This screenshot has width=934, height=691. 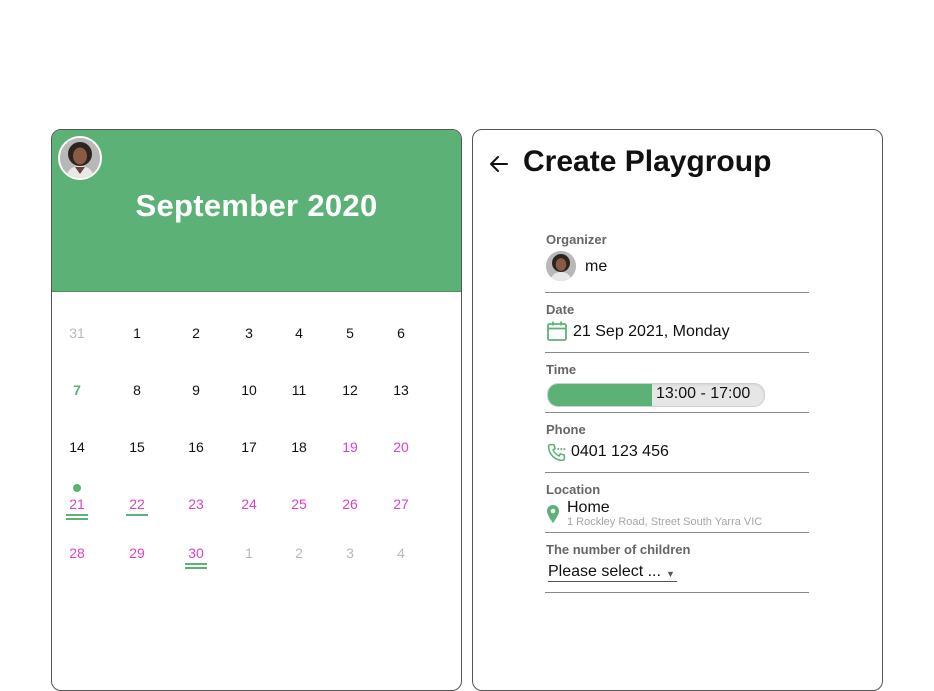 I want to click on children-select: Please select ... ▼, so click(x=612, y=572).